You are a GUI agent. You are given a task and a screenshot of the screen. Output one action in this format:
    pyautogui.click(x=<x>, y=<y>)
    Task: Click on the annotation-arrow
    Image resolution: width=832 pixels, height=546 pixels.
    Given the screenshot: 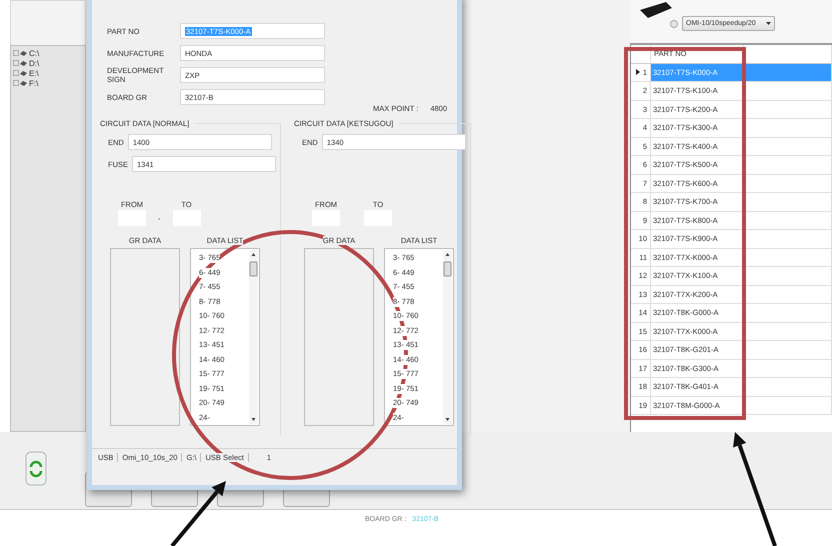 What is the action you would take?
    pyautogui.click(x=198, y=513)
    